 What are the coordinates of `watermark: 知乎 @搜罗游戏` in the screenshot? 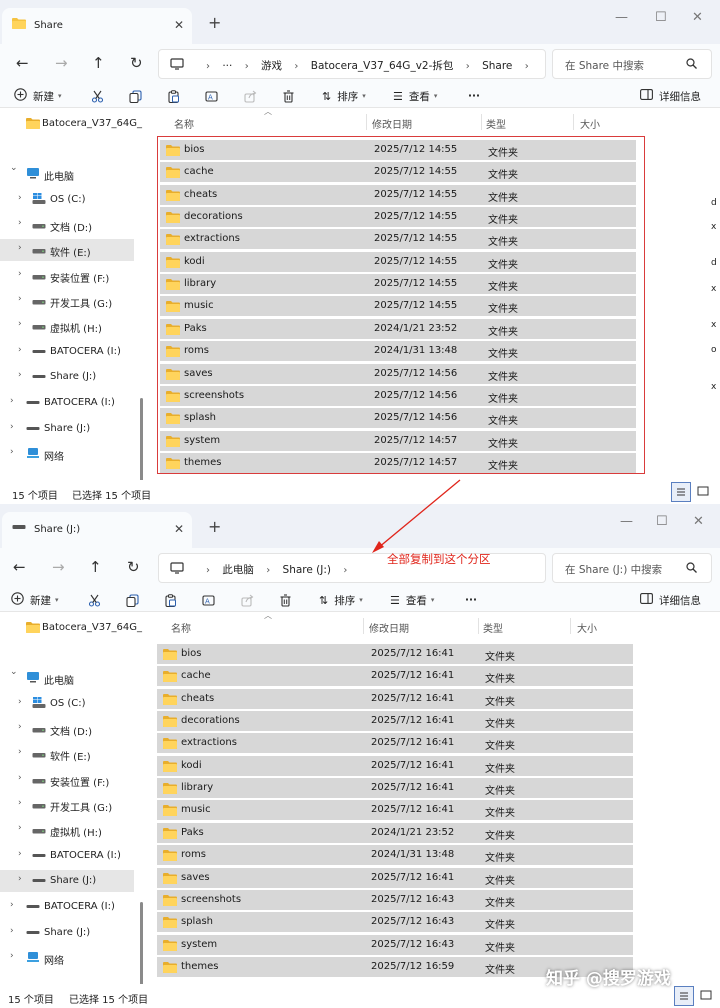 It's located at (608, 979).